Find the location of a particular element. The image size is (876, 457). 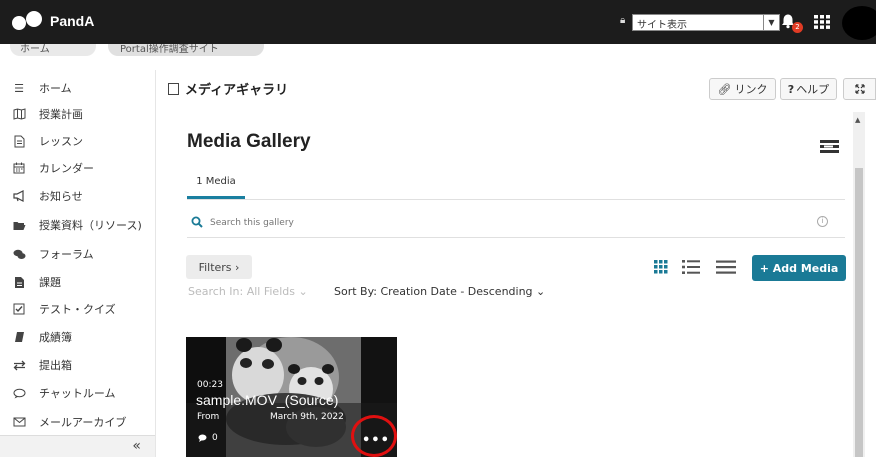

top-navigation-bar: PandA 🔒︎ サイト表示 ▼ 2 is located at coordinates (438, 22).